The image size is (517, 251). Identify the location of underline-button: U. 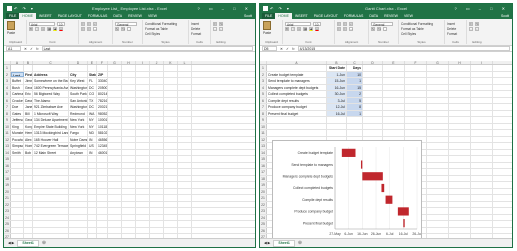
(299, 28).